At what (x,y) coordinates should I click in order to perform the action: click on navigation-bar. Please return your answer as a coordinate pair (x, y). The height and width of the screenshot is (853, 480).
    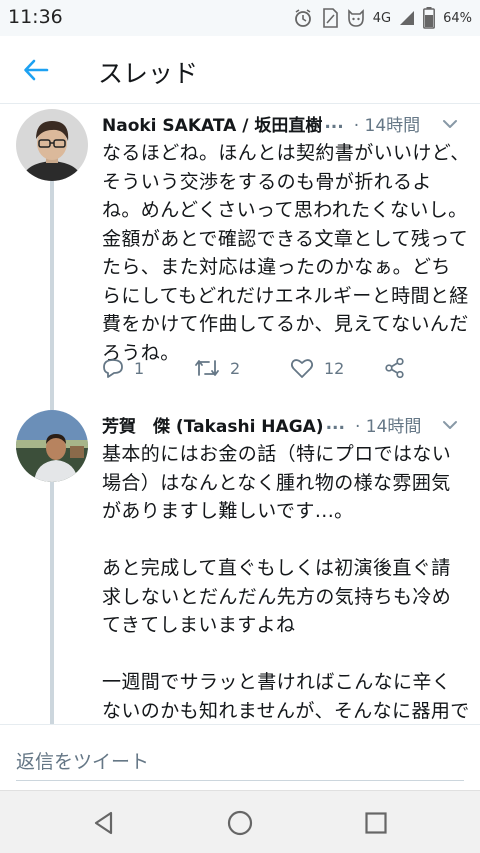
    Looking at the image, I should click on (240, 821).